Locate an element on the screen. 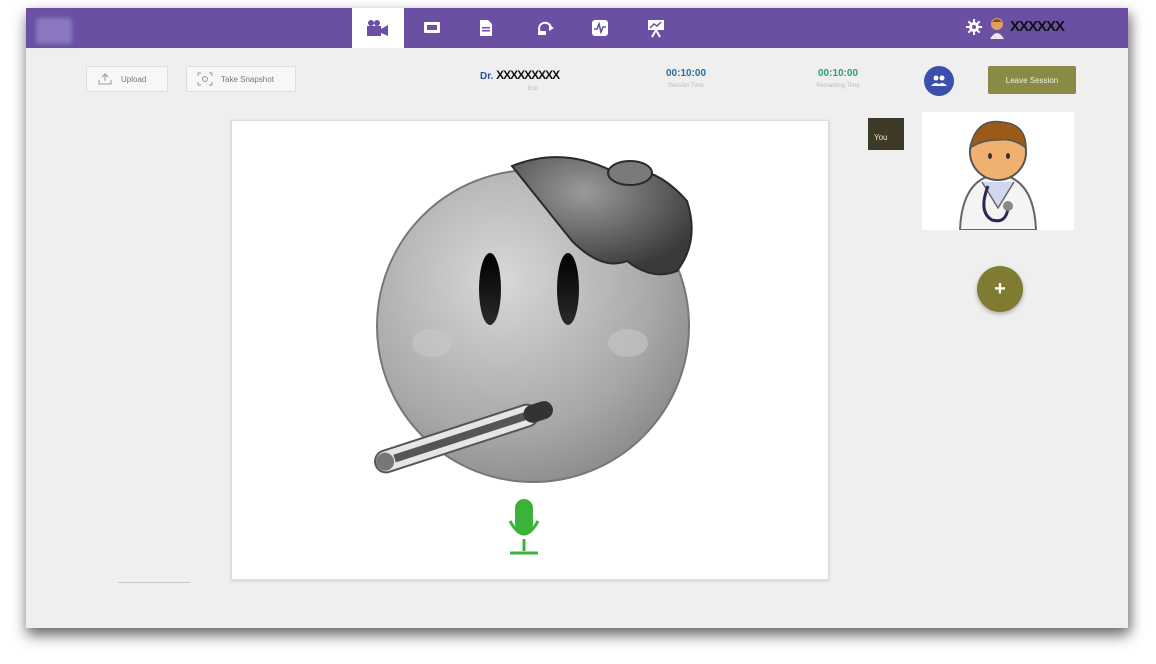  upload-icon is located at coordinates (105, 79).